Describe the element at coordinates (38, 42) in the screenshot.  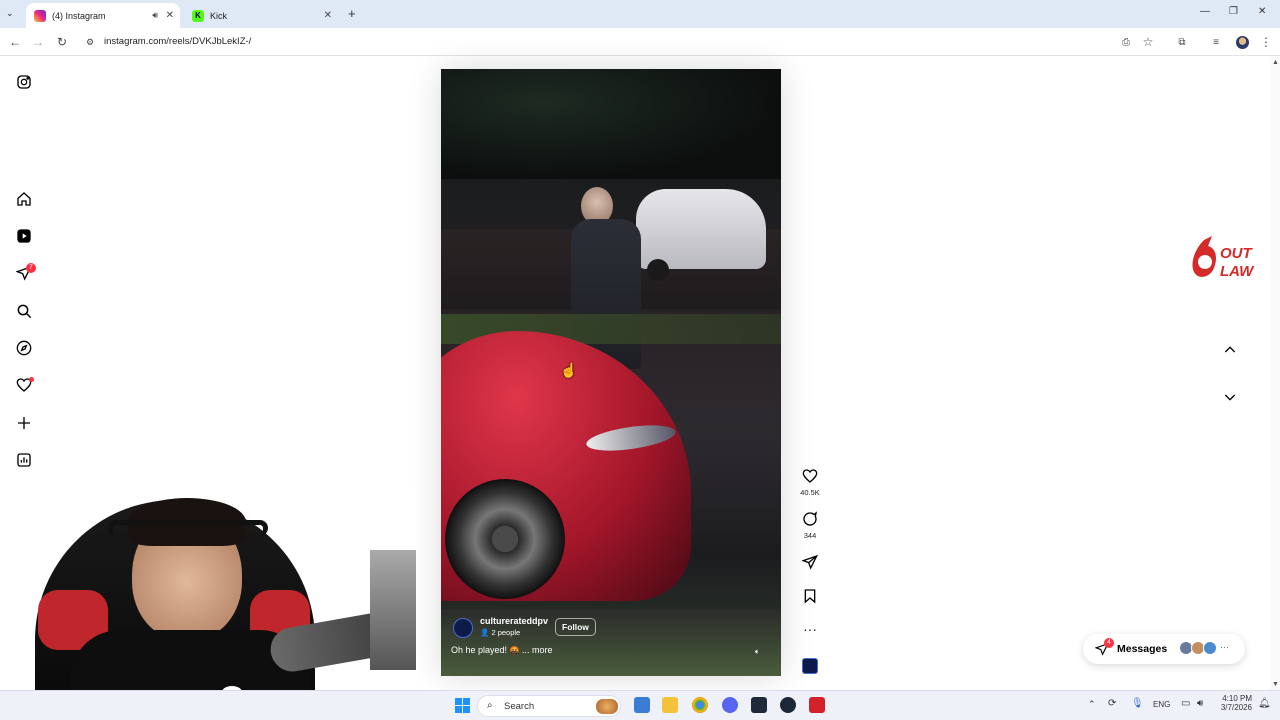
I see `forward-icon: →` at that location.